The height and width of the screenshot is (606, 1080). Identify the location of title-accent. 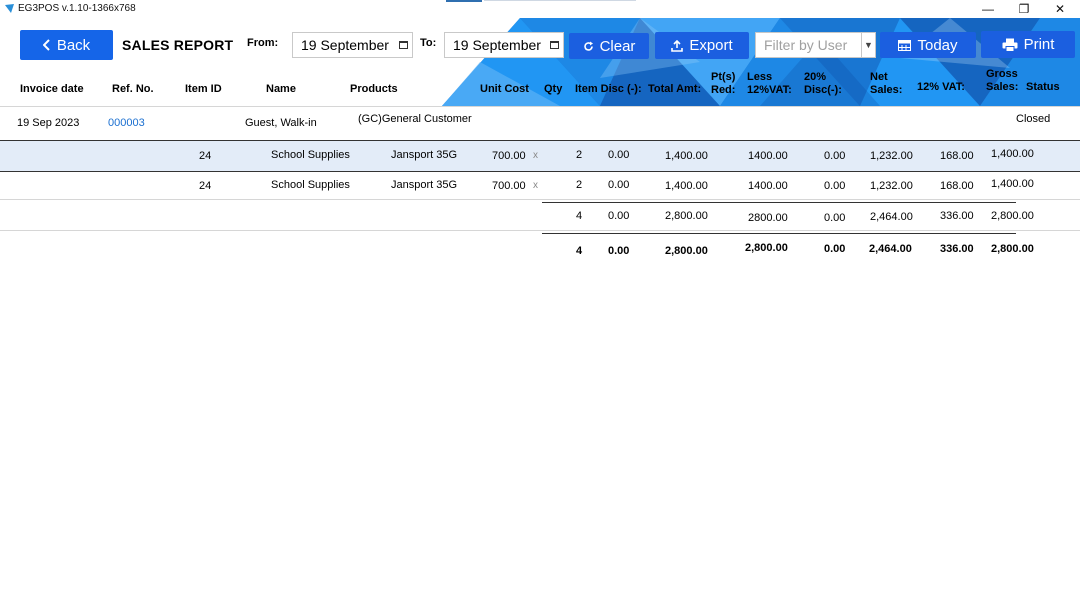
(464, 1).